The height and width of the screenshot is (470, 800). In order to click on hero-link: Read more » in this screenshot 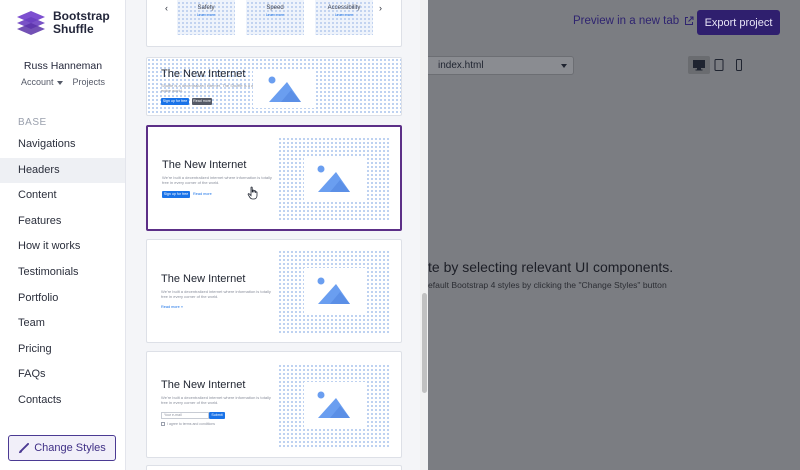, I will do `click(172, 307)`.